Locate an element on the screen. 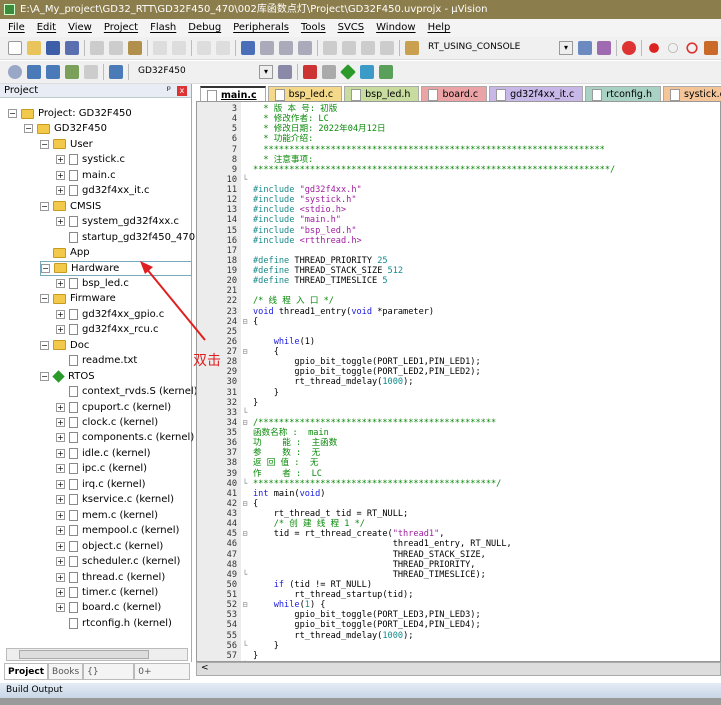 Image resolution: width=721 pixels, height=705 pixels. kill-breakpoints-icon is located at coordinates (692, 48).